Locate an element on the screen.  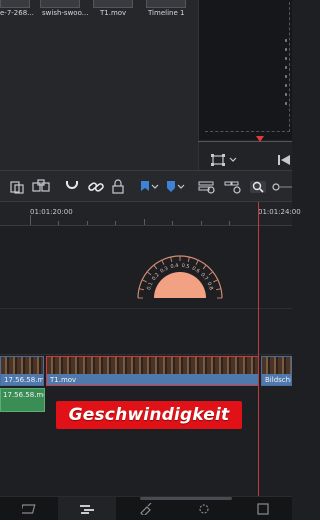
caption-text: Geschwindigkeit is located at coordinates (149, 415).